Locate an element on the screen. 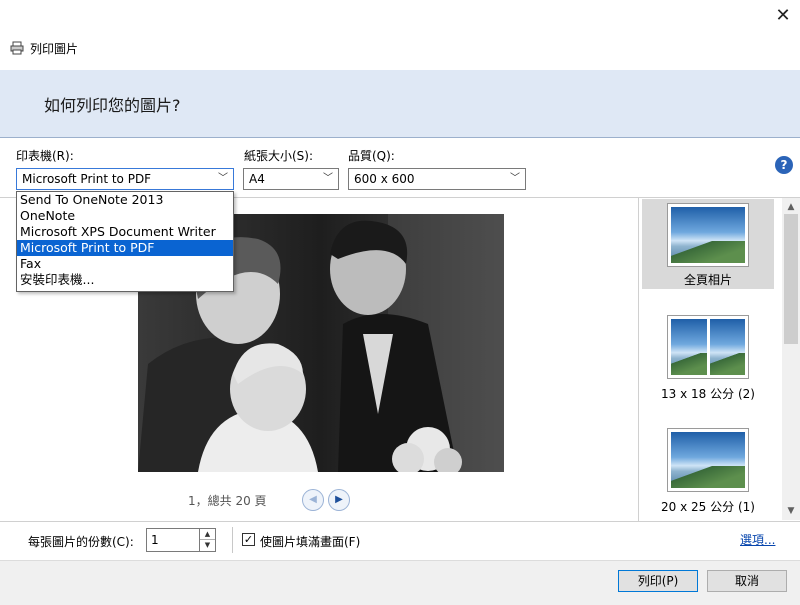  copies-label: 每張圖片的份數(C): is located at coordinates (81, 542).